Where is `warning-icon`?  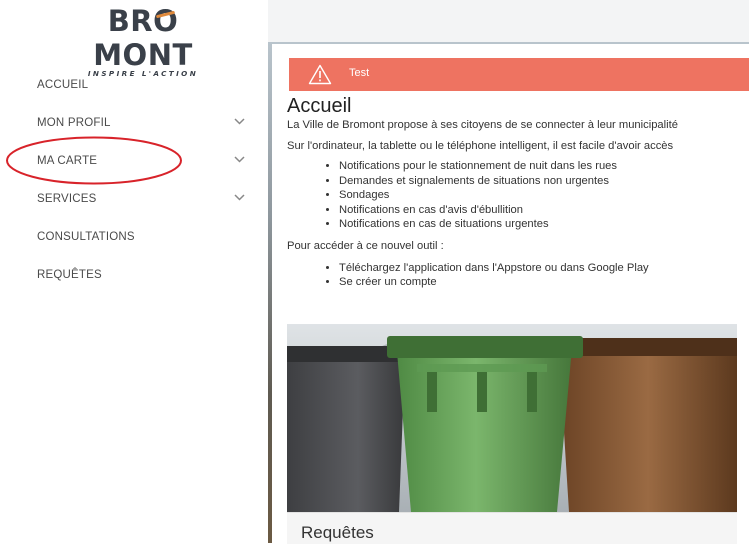
warning-icon is located at coordinates (320, 74).